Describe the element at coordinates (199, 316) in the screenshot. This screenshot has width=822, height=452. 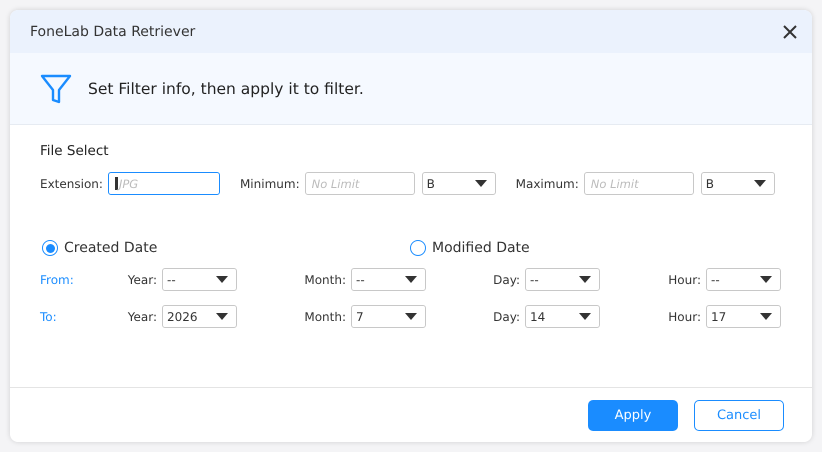
I see `dropdown: 2026` at that location.